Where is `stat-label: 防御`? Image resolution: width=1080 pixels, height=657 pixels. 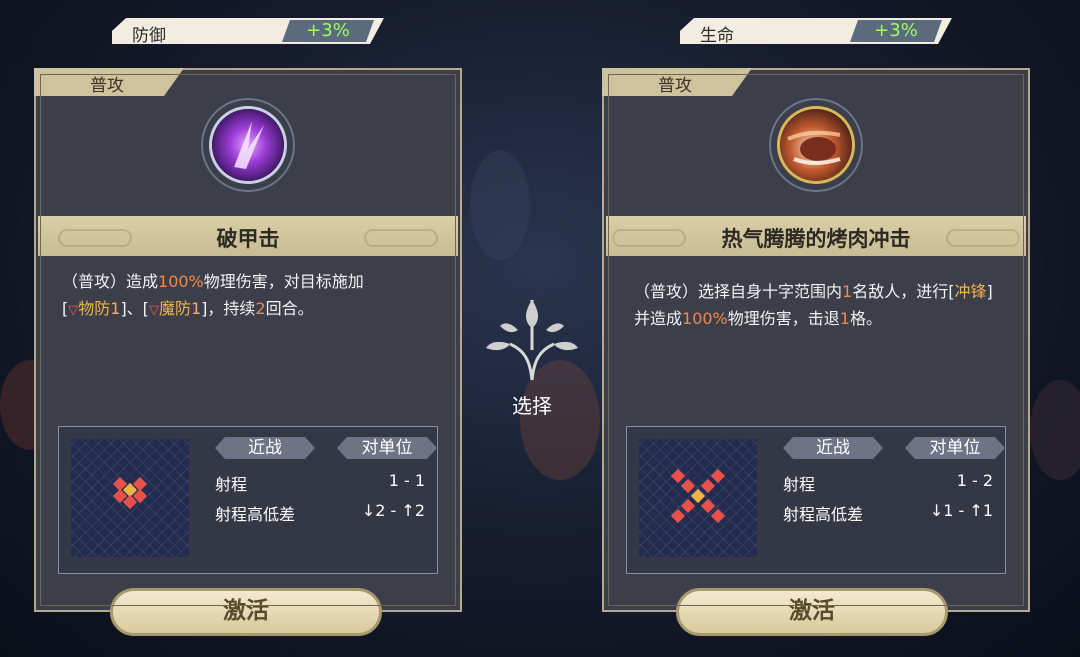 stat-label: 防御 is located at coordinates (149, 36).